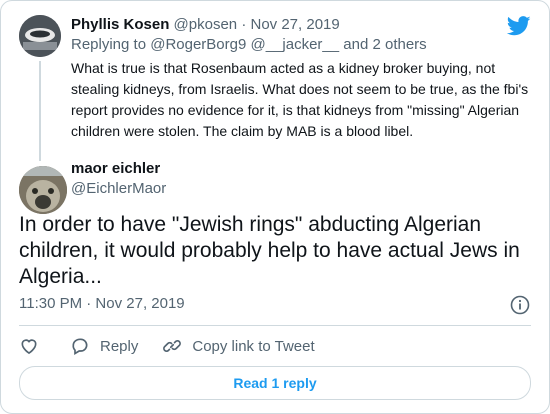 The height and width of the screenshot is (414, 550). Describe the element at coordinates (275, 383) in the screenshot. I see `read-replies-button: Read 1 reply` at that location.